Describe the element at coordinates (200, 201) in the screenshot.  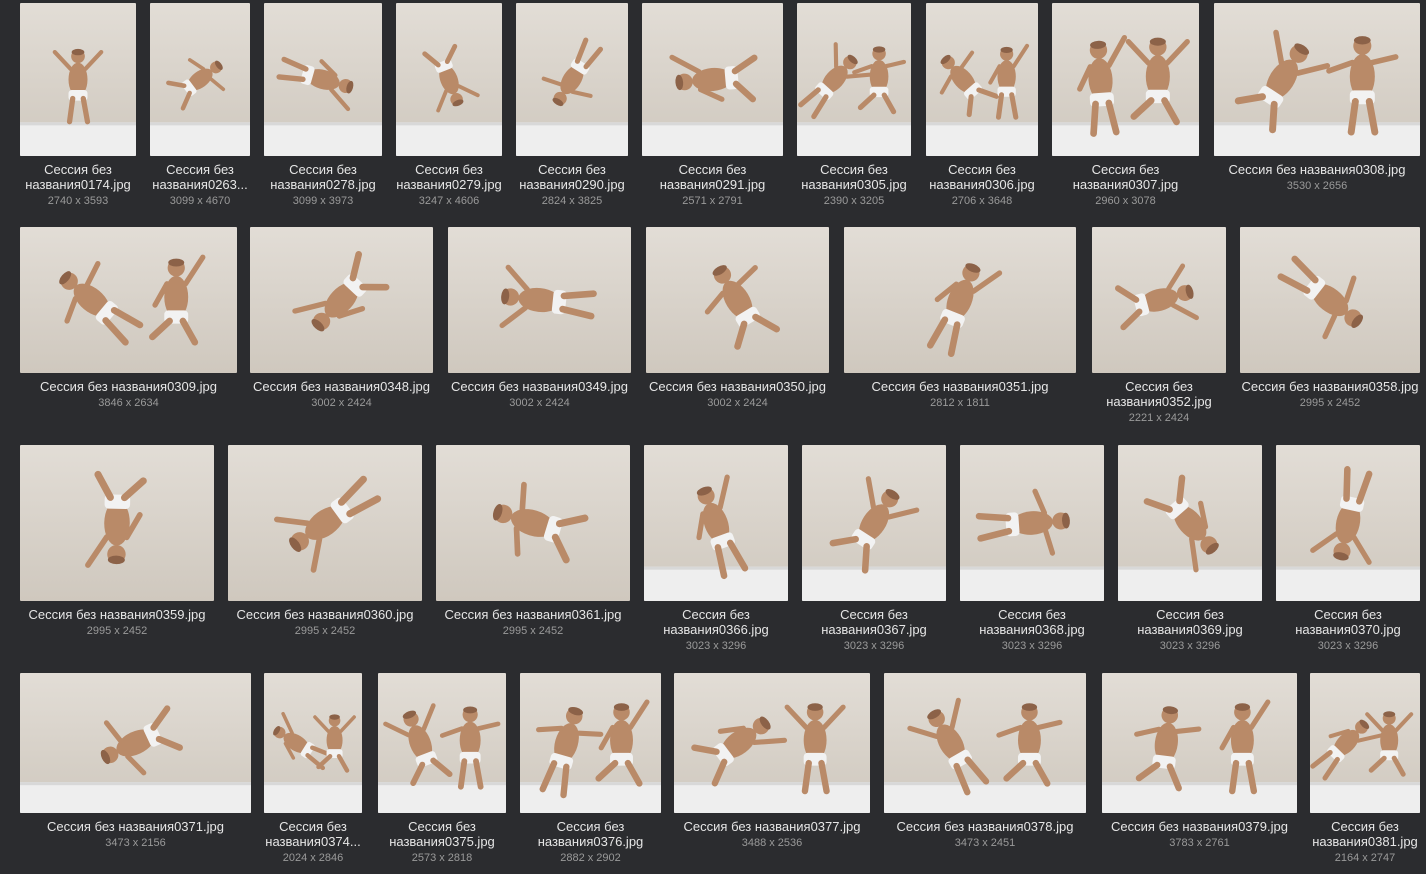
I see `image-dimensions: 3099 x 4670` at that location.